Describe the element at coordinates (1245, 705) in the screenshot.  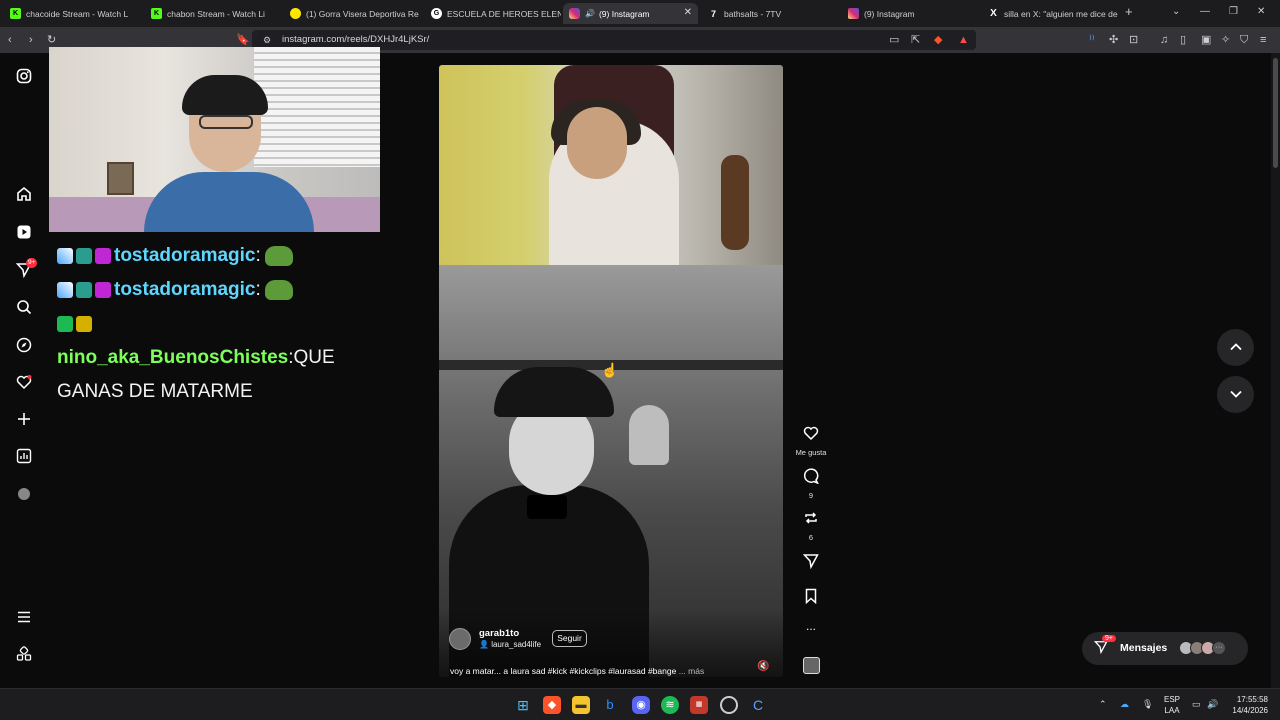
I see `clock: 17:55:58 14/4/2026` at that location.